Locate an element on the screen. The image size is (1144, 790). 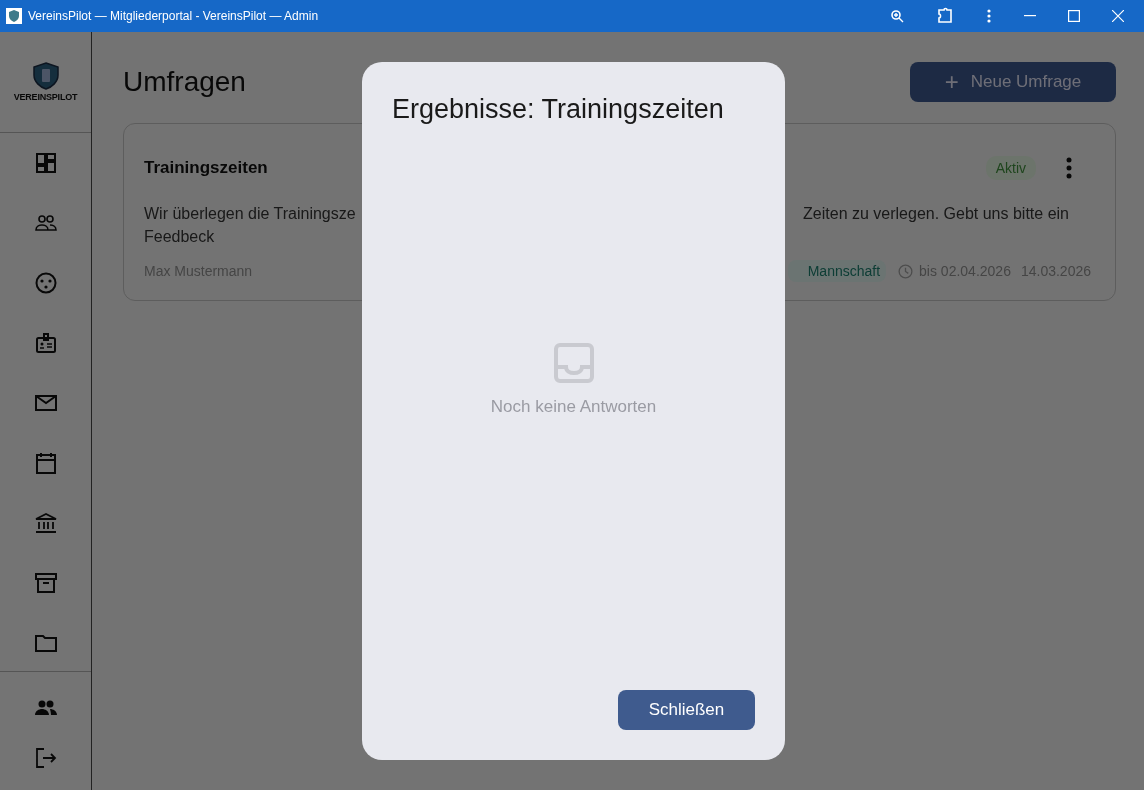
circle-dots-icon is located at coordinates (45, 283).